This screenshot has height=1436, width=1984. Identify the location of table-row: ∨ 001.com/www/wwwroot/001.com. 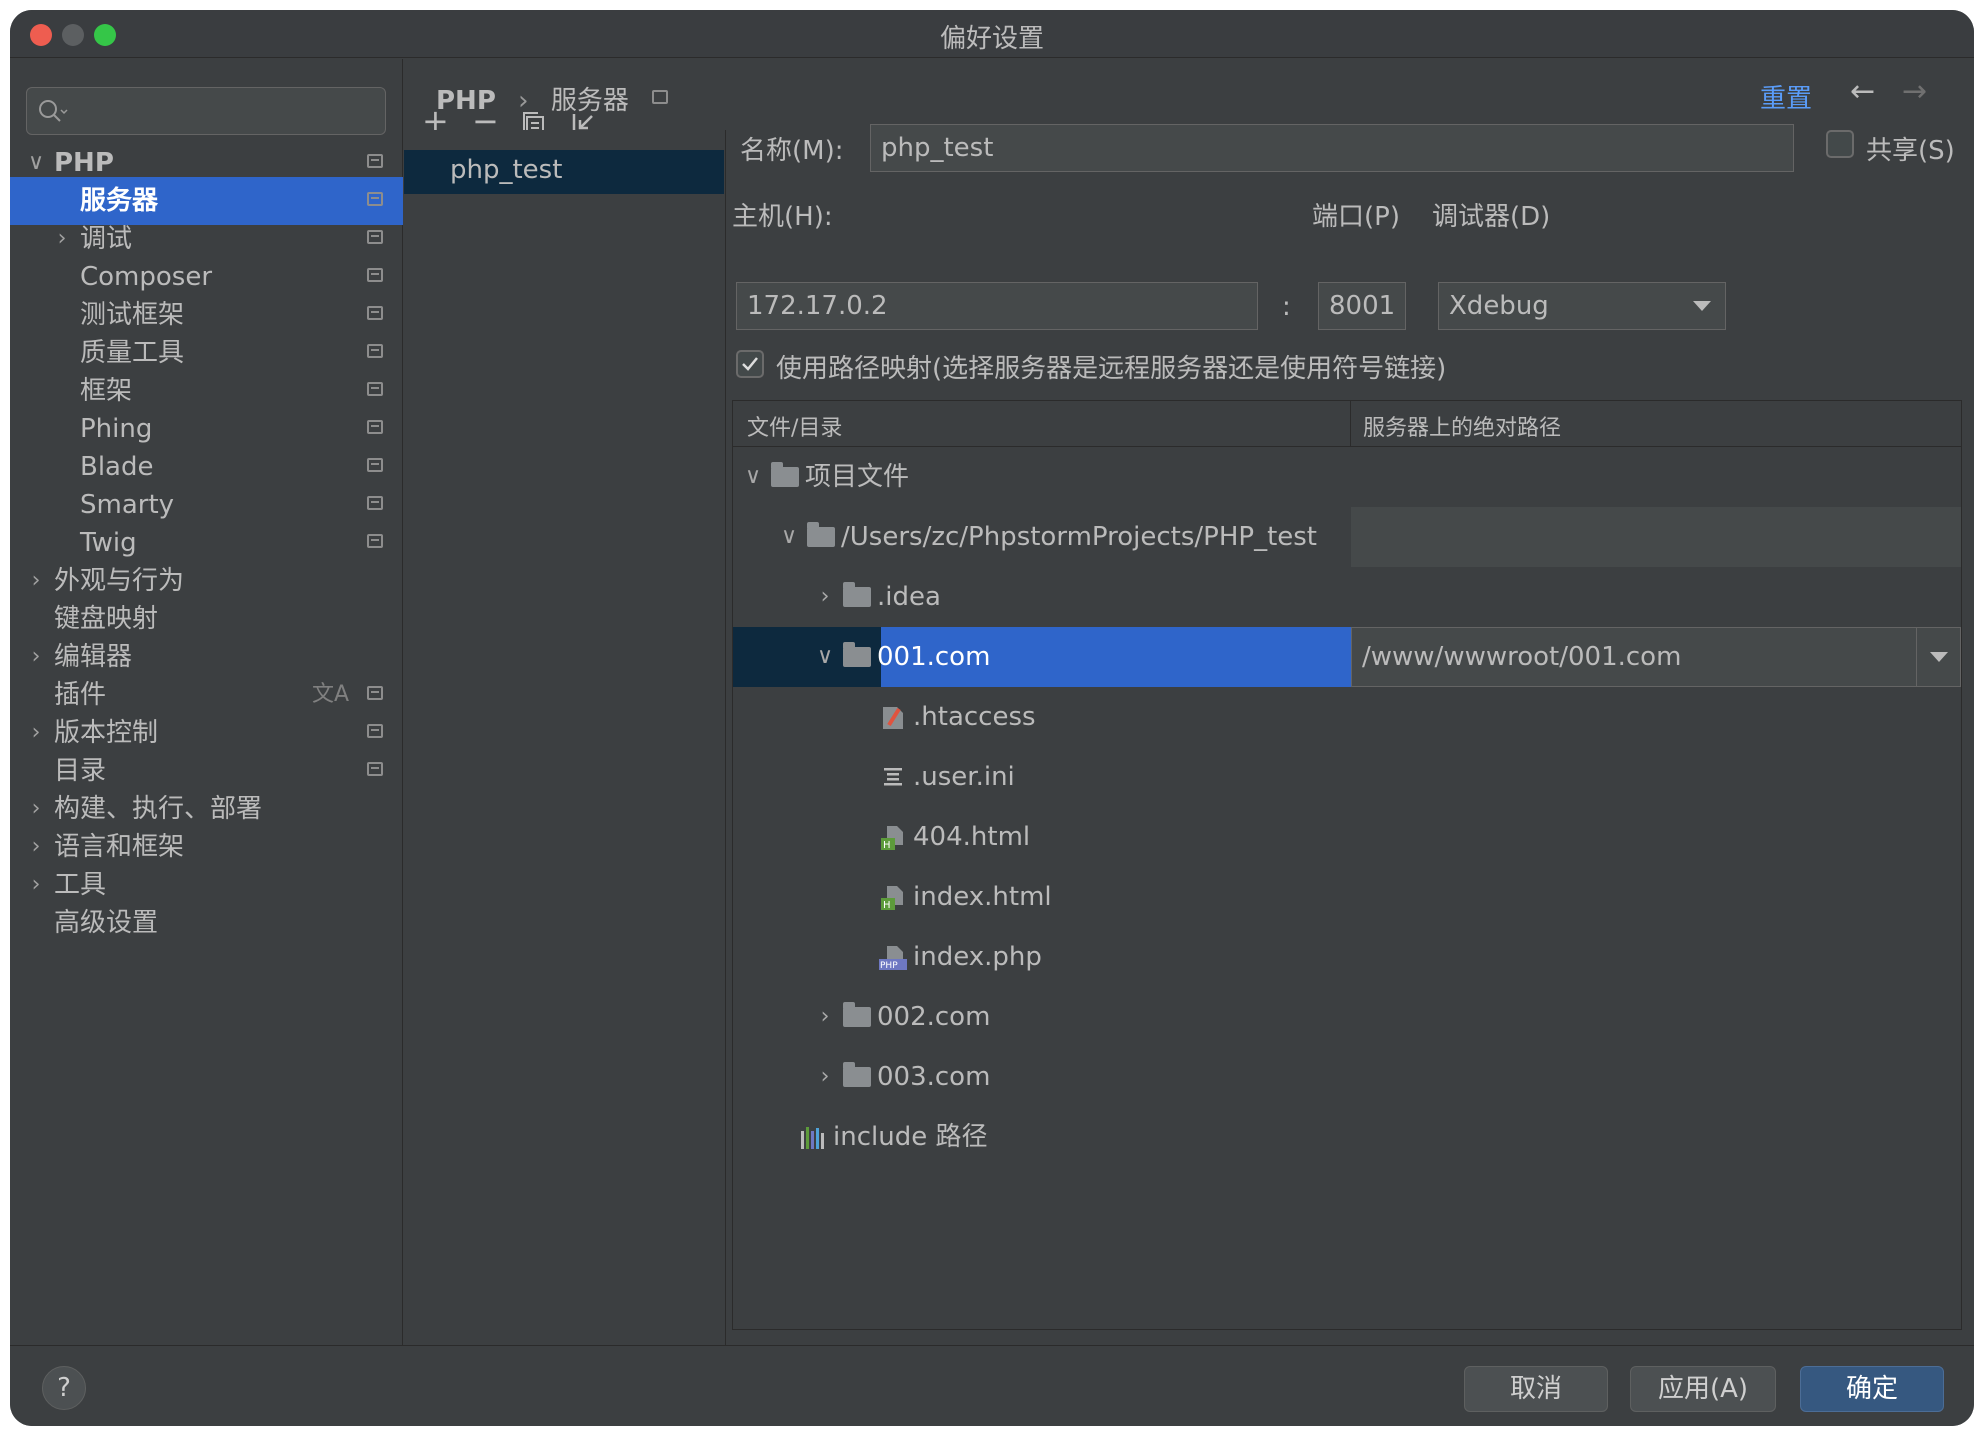
(1347, 657).